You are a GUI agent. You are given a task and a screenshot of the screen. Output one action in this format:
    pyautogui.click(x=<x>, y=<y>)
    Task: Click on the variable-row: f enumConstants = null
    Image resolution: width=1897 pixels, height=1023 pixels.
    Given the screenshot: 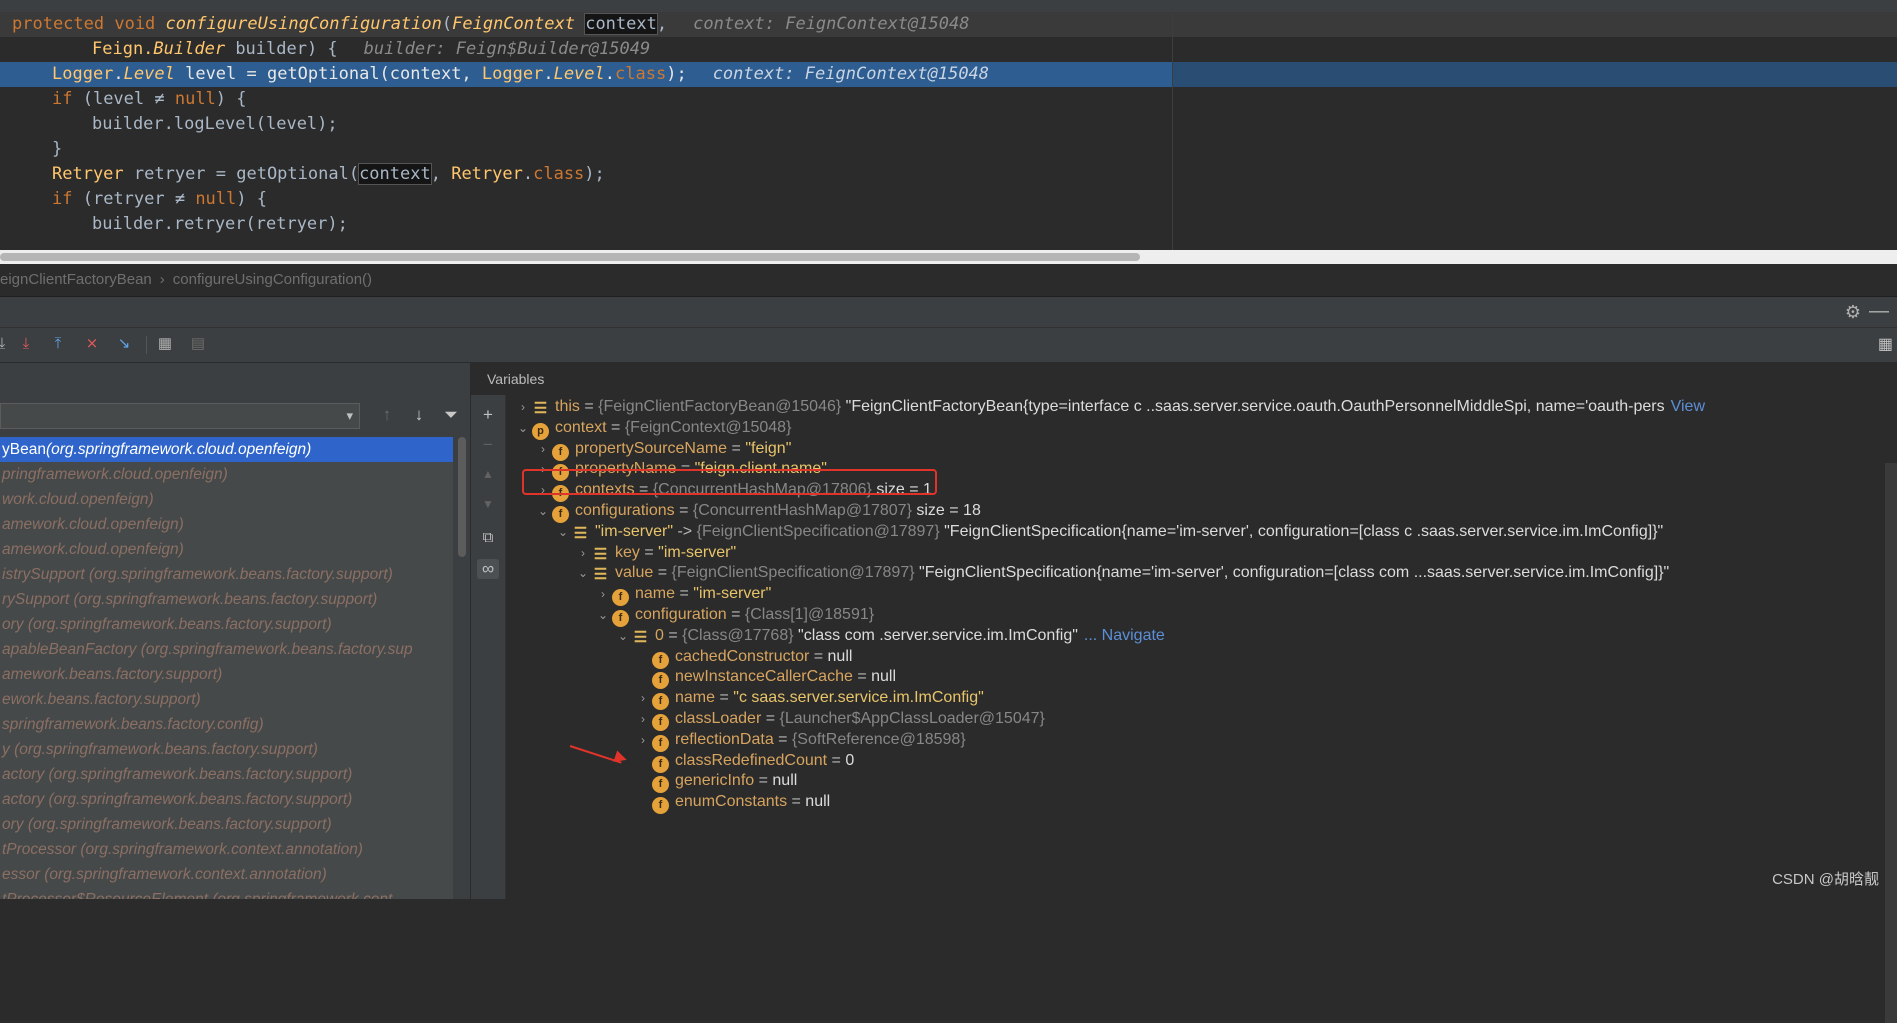 What is the action you would take?
    pyautogui.click(x=732, y=802)
    